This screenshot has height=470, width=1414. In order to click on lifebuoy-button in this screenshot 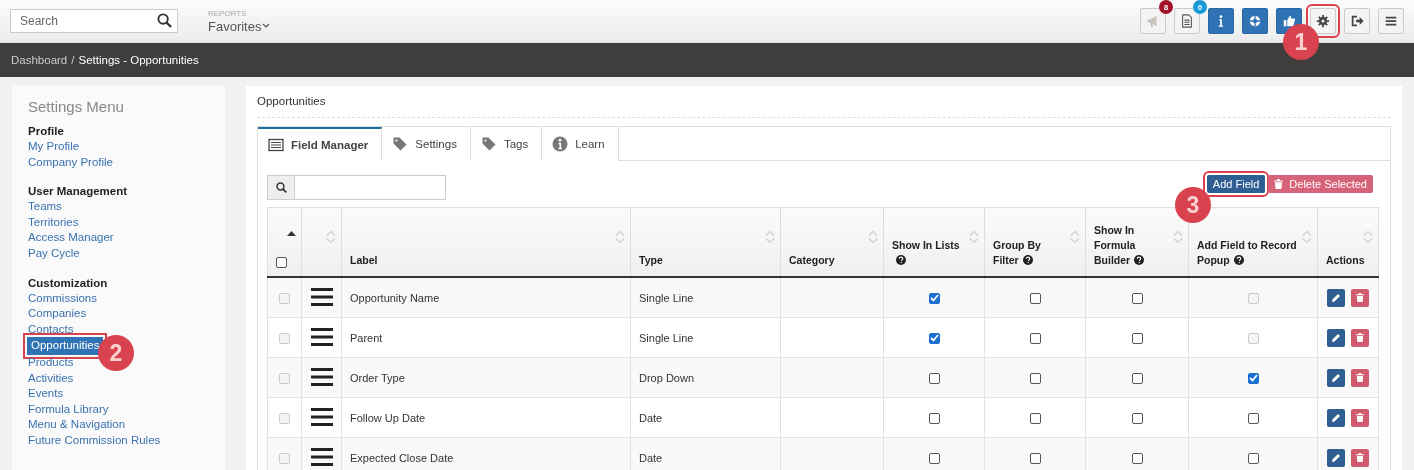, I will do `click(1255, 21)`.